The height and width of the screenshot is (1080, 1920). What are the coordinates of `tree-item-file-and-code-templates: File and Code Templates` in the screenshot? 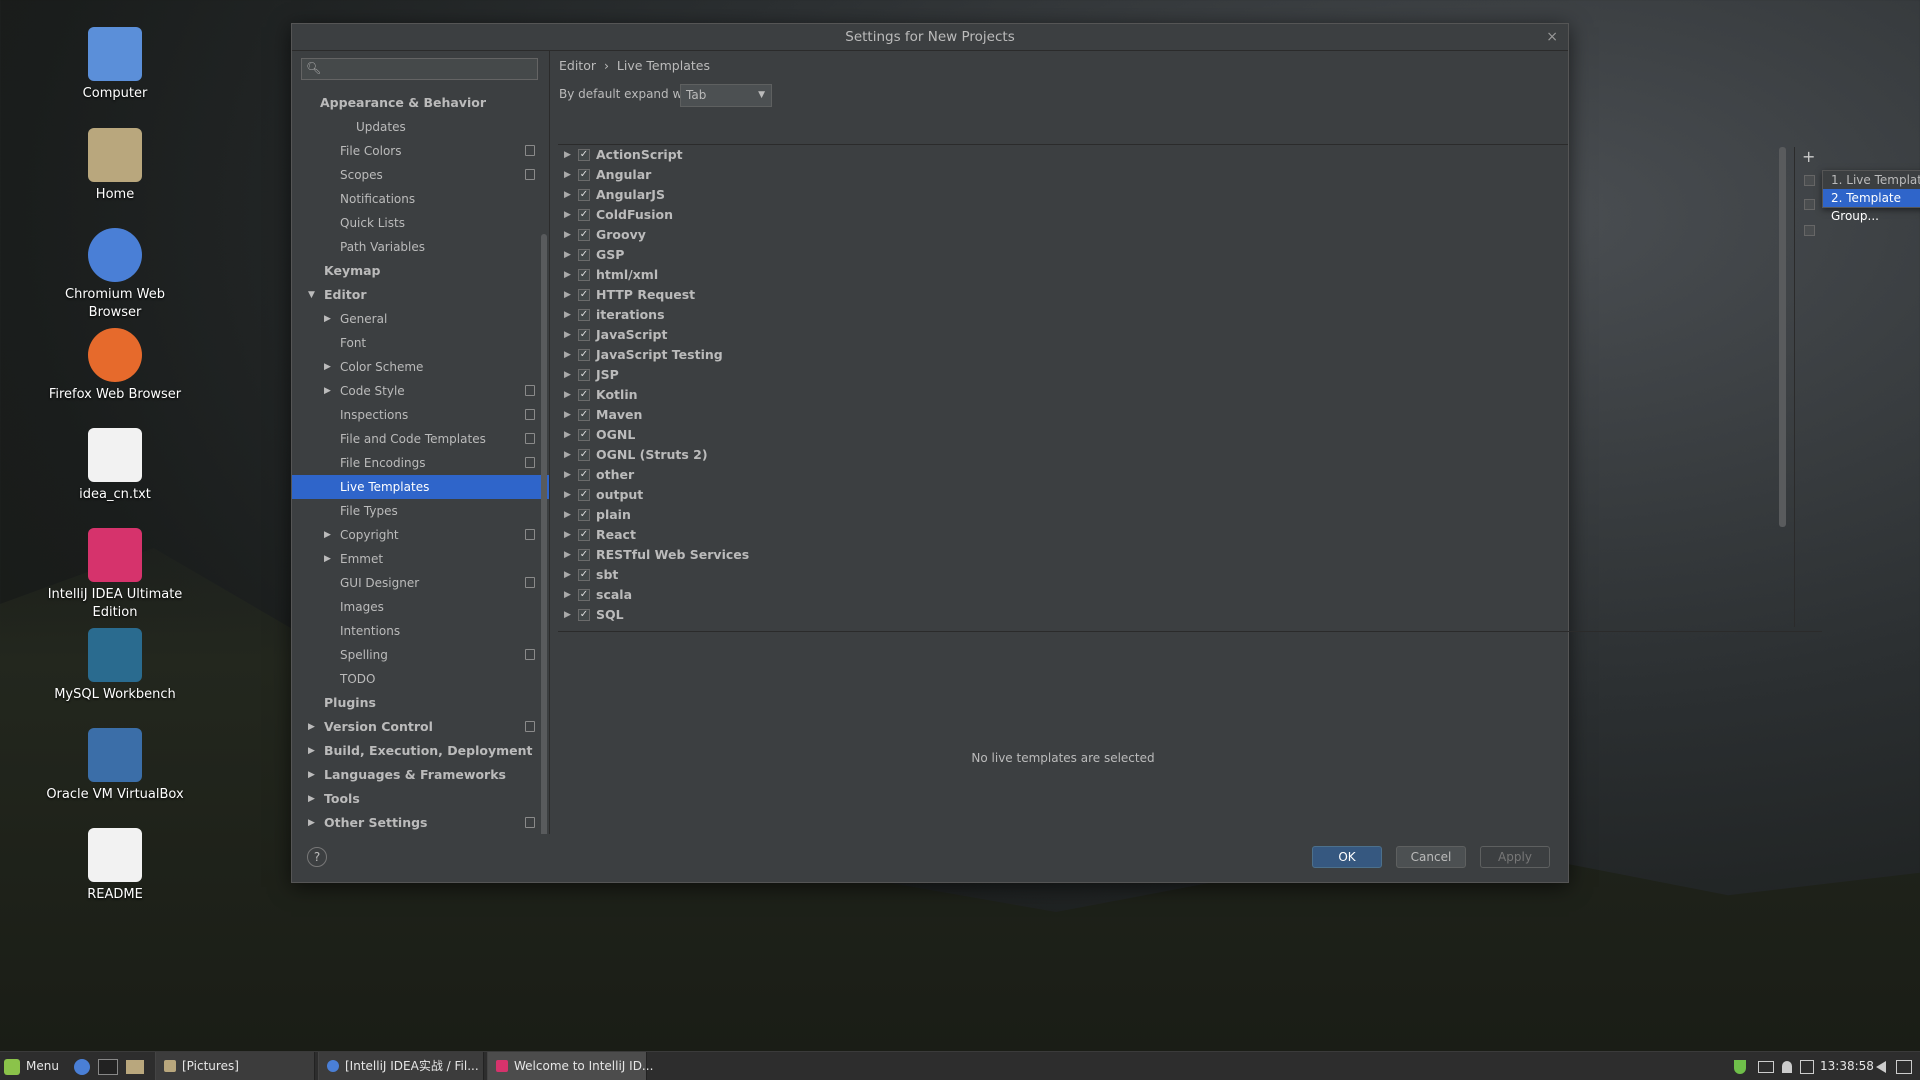 It's located at (420, 439).